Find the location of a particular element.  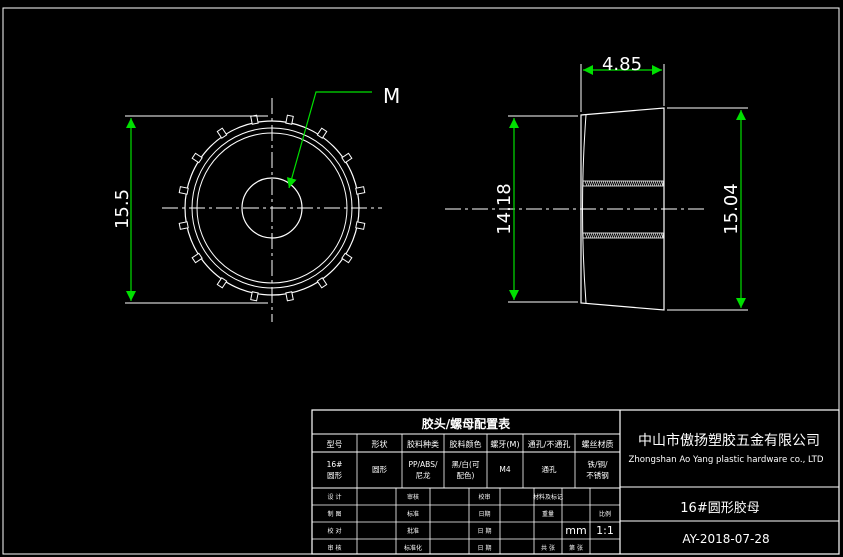

drawing-code: AY-2018-07-28 is located at coordinates (725, 539).